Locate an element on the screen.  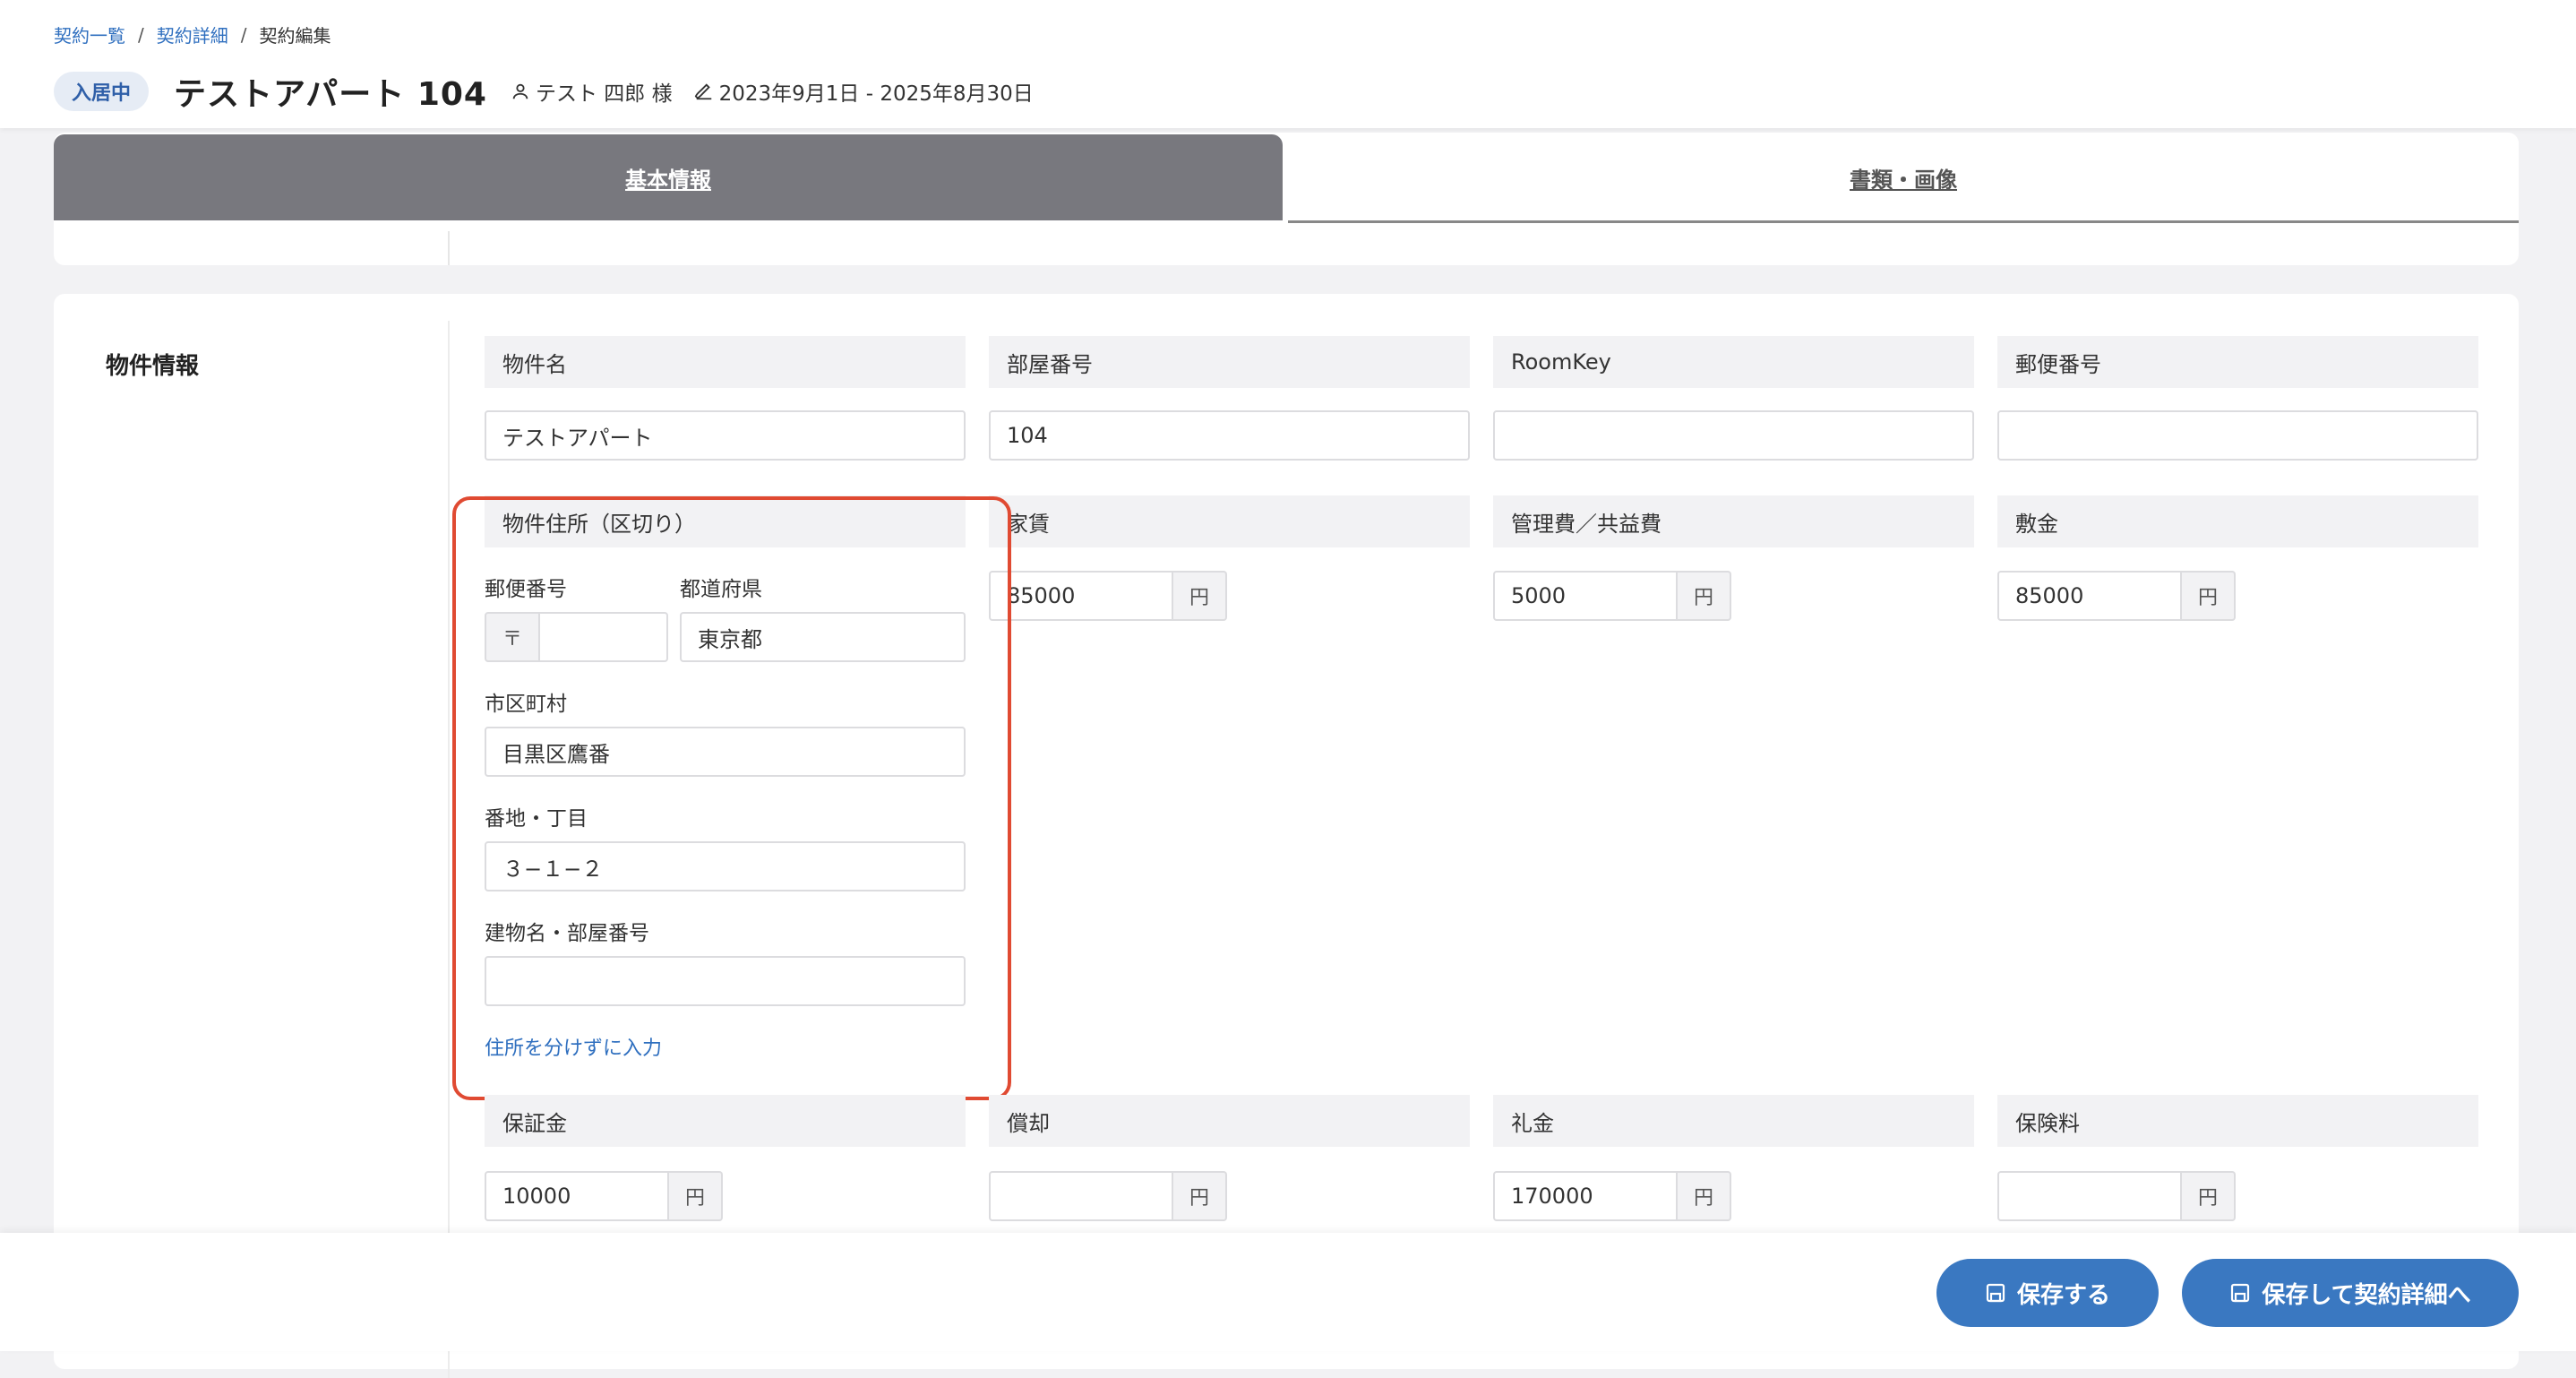
deposit-label: 敷金 is located at coordinates (2237, 521).